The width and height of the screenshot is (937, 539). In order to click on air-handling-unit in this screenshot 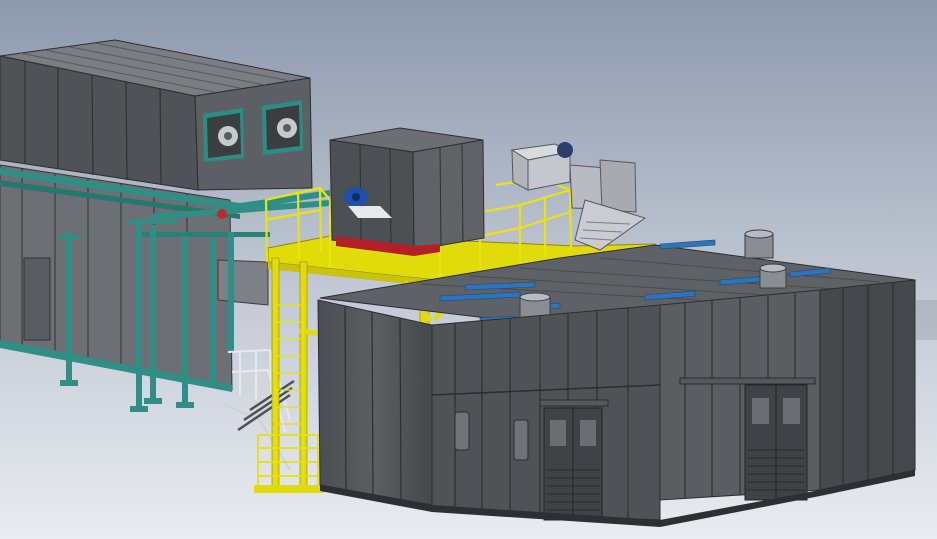, I will do `click(407, 191)`.